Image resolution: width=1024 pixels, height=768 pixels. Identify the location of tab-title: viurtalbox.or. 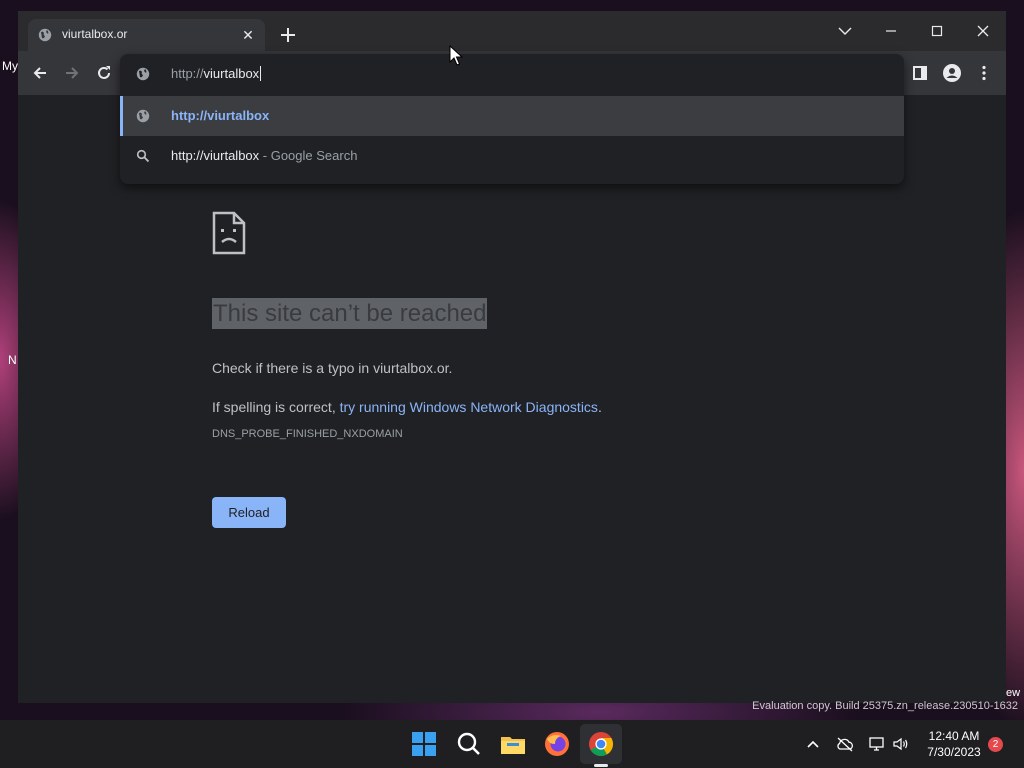
(95, 34).